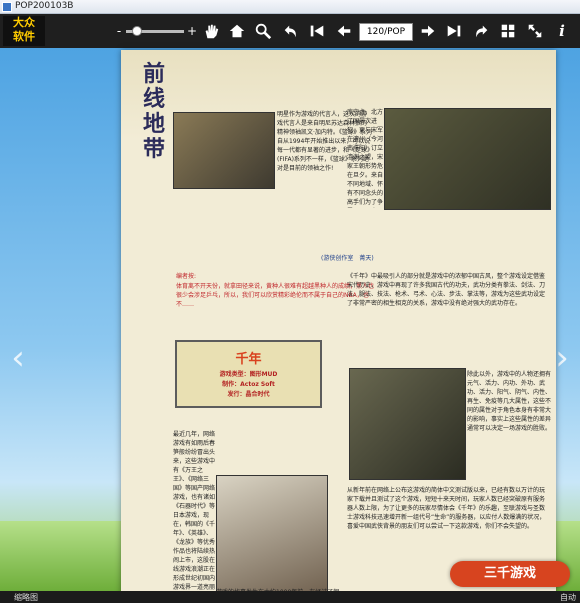 The image size is (580, 603). What do you see at coordinates (448, 239) in the screenshot?
I see `right-column-top-cont` at bounding box center [448, 239].